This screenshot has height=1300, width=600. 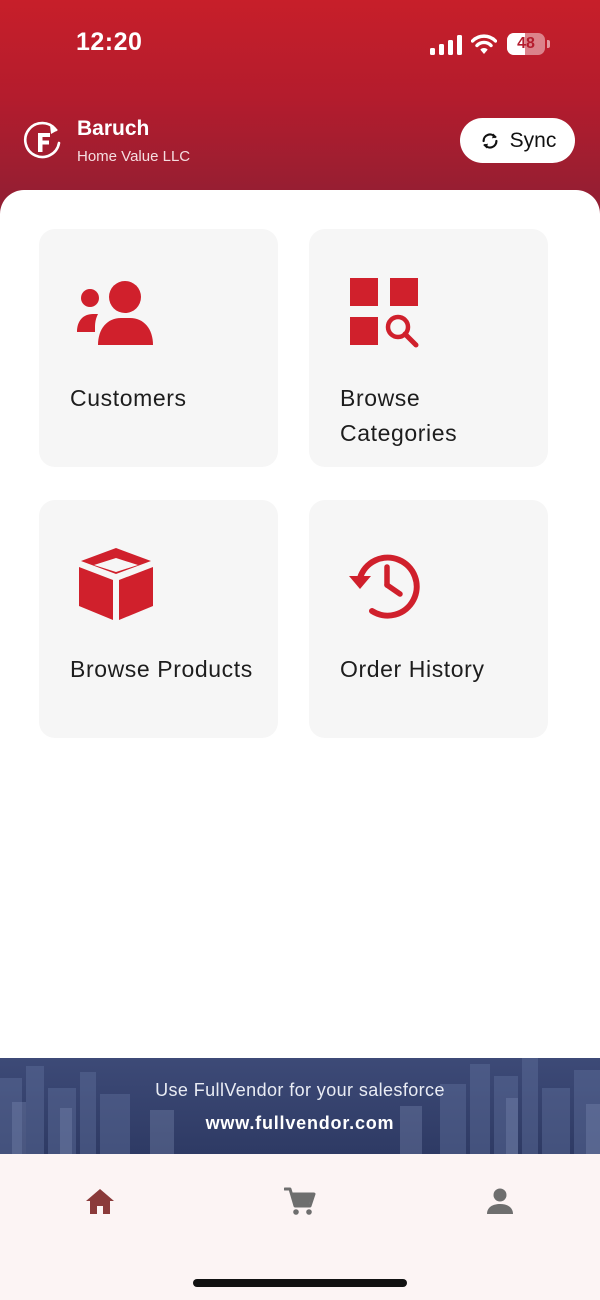 What do you see at coordinates (484, 44) in the screenshot?
I see `wifi-icon` at bounding box center [484, 44].